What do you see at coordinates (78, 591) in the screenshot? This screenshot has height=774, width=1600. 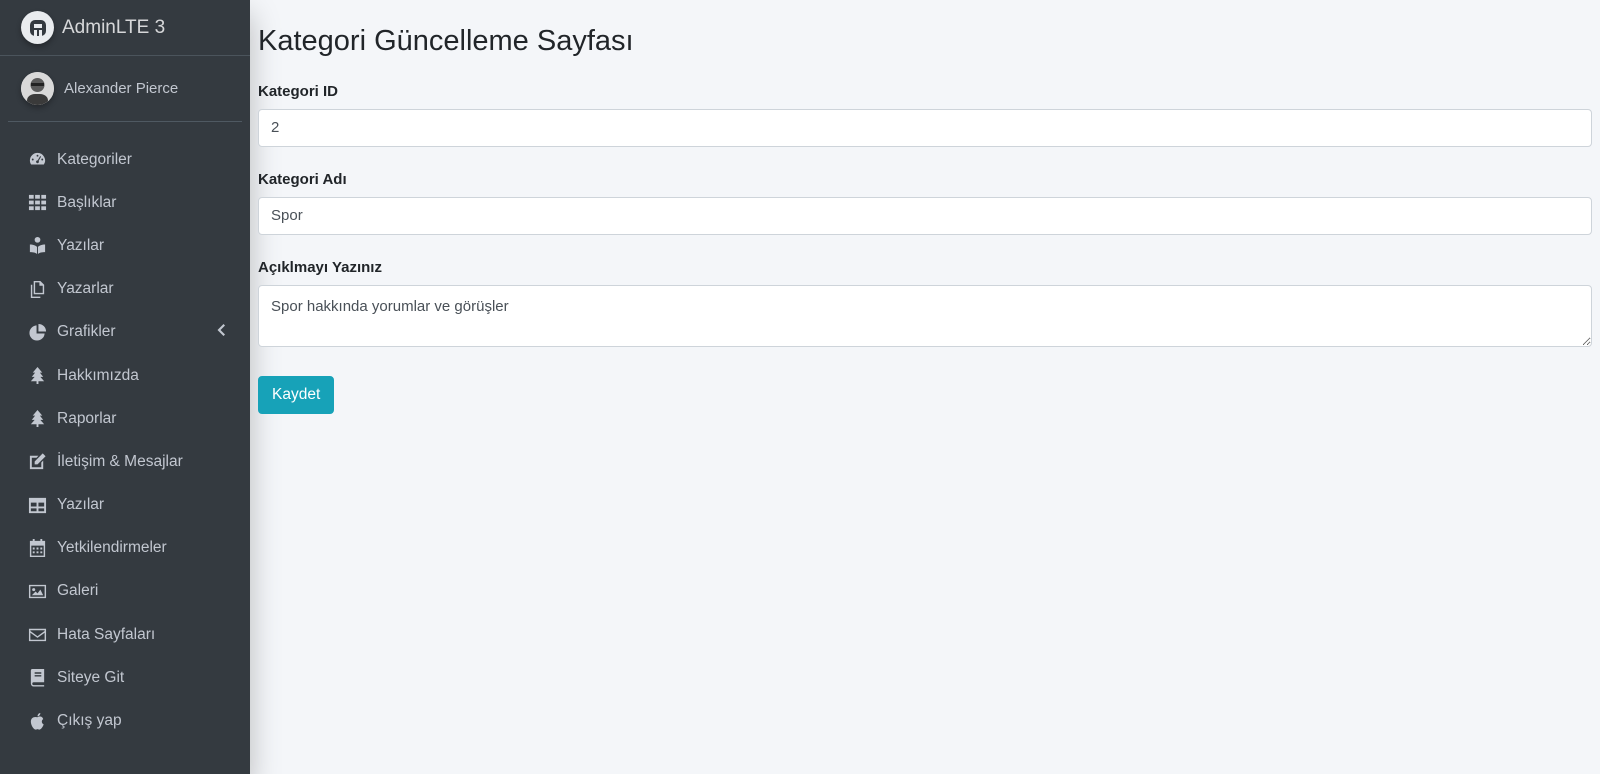 I see `sidebar-item-label: Galeri` at bounding box center [78, 591].